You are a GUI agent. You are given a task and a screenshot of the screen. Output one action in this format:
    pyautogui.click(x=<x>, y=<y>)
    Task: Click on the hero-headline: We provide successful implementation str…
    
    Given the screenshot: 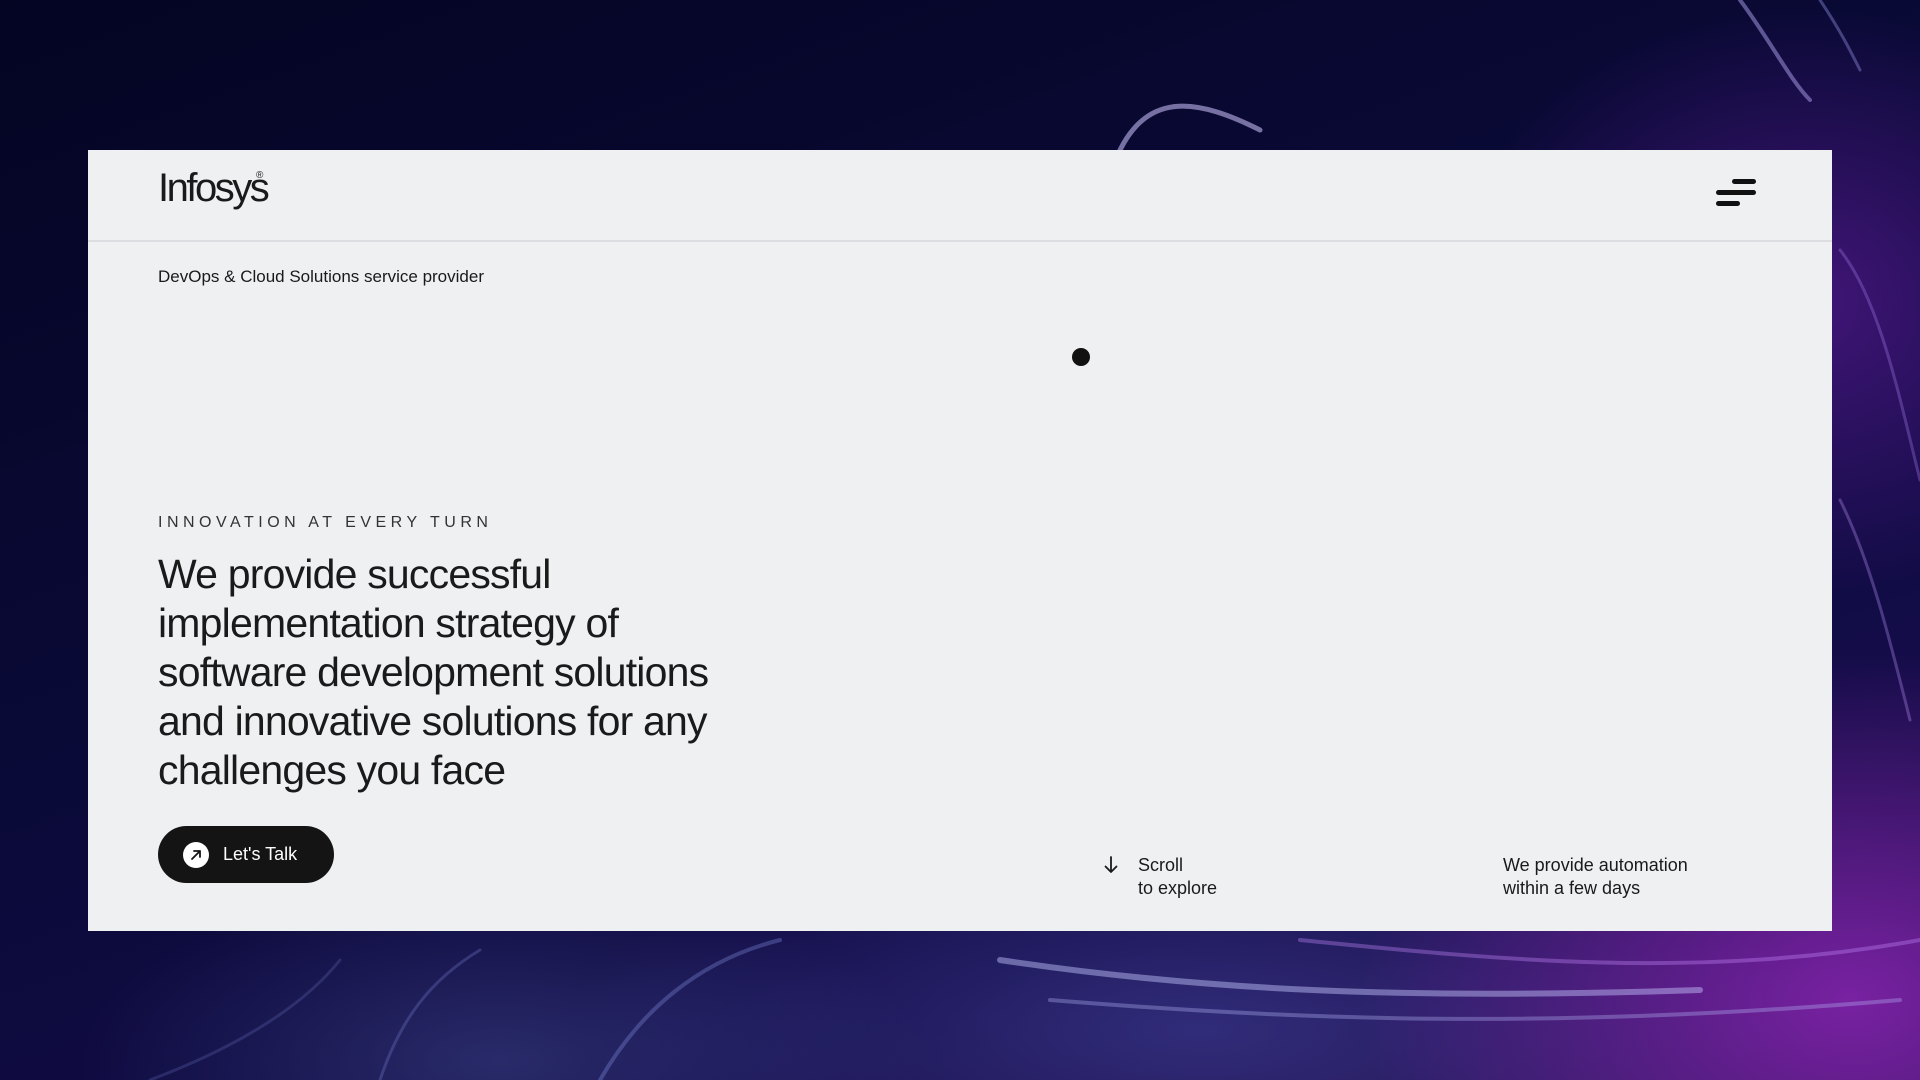 What is the action you would take?
    pyautogui.click(x=488, y=672)
    